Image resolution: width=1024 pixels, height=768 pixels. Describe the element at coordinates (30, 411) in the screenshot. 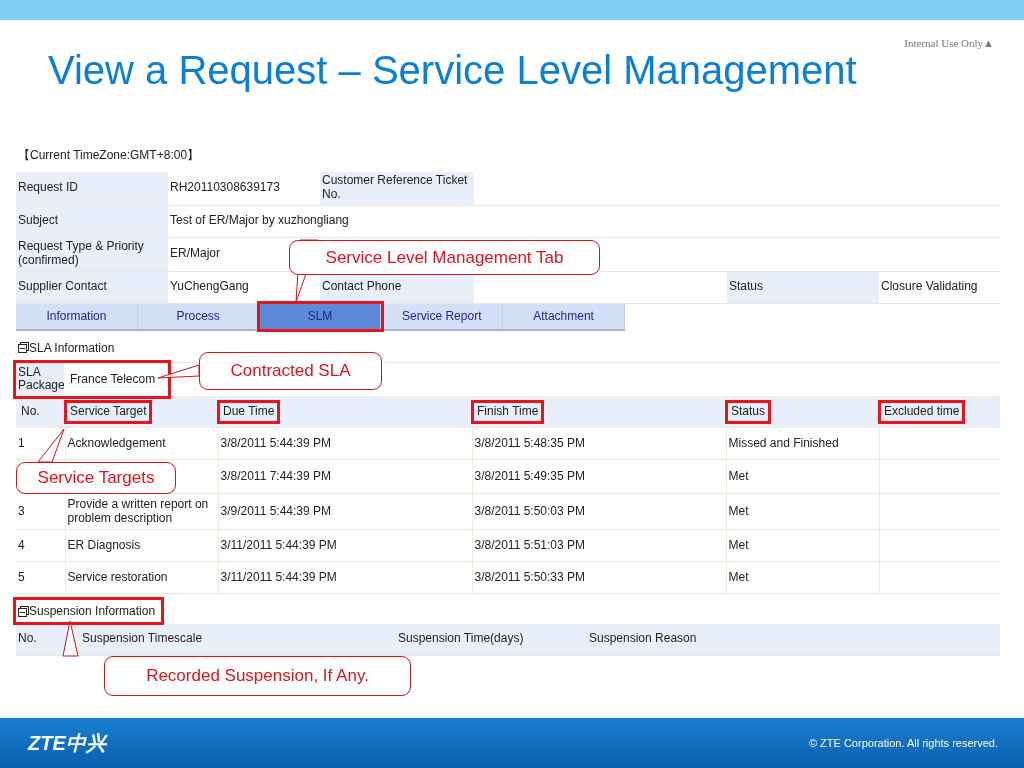

I see `column-header: No.` at that location.